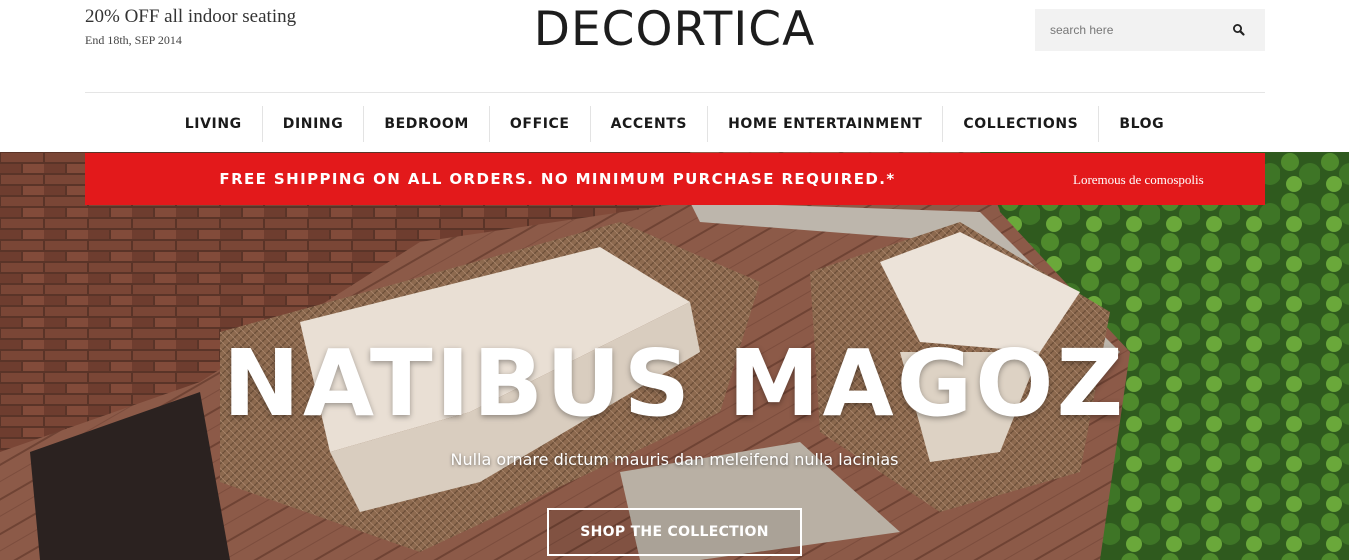  What do you see at coordinates (427, 124) in the screenshot?
I see `nav-item-bedroom: BEDROOM` at bounding box center [427, 124].